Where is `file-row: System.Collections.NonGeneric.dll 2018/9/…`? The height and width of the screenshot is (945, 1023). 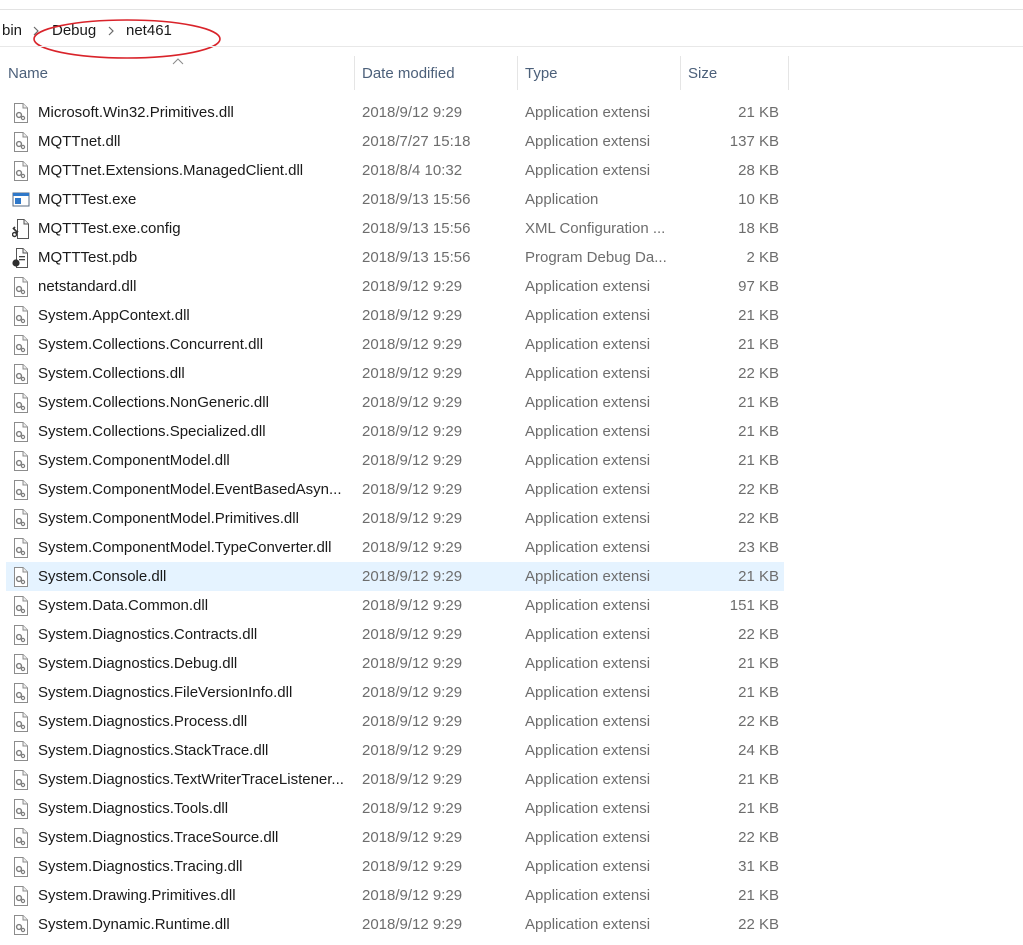
file-row: System.Collections.NonGeneric.dll 2018/9/… is located at coordinates (395, 402).